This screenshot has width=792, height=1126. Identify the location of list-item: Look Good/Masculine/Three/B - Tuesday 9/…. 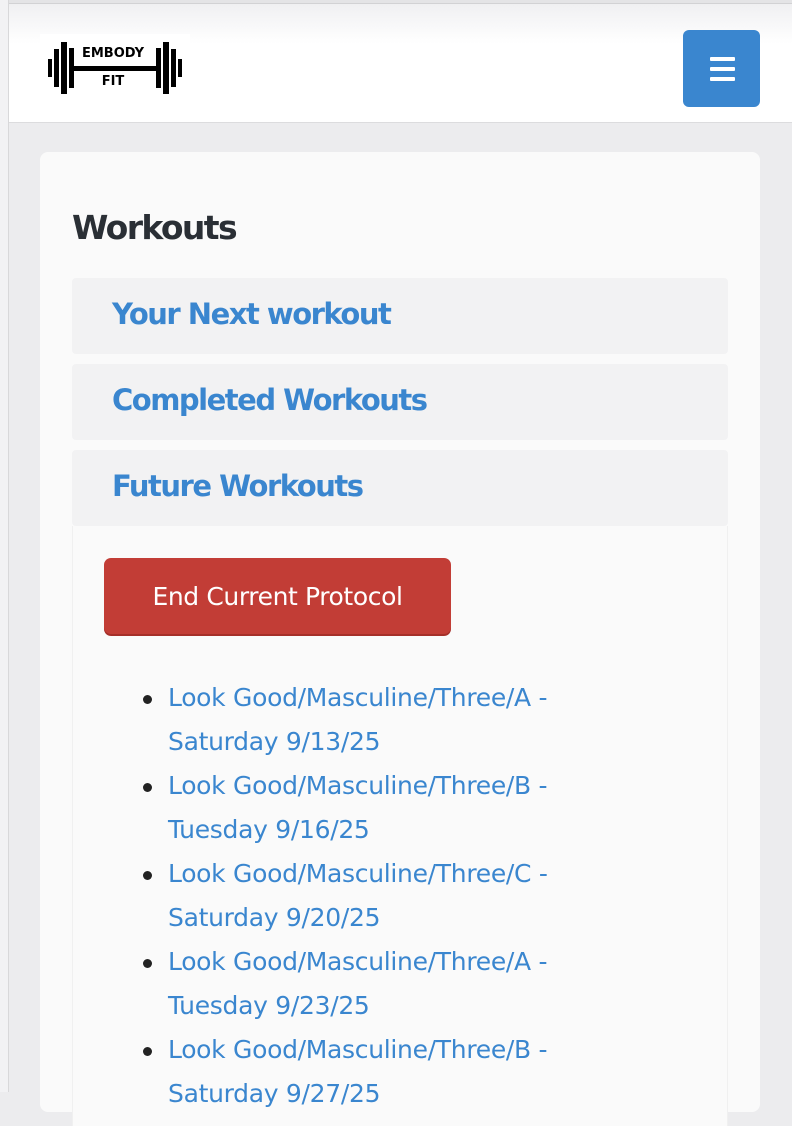
(340, 808).